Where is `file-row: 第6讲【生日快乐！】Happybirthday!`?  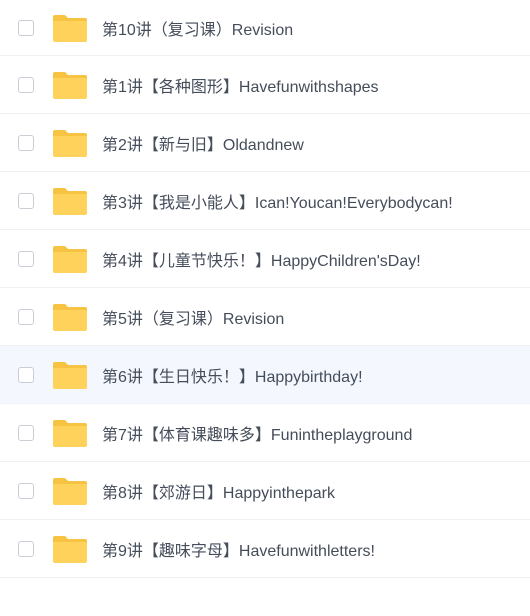
file-row: 第6讲【生日快乐！】Happybirthday! is located at coordinates (265, 375).